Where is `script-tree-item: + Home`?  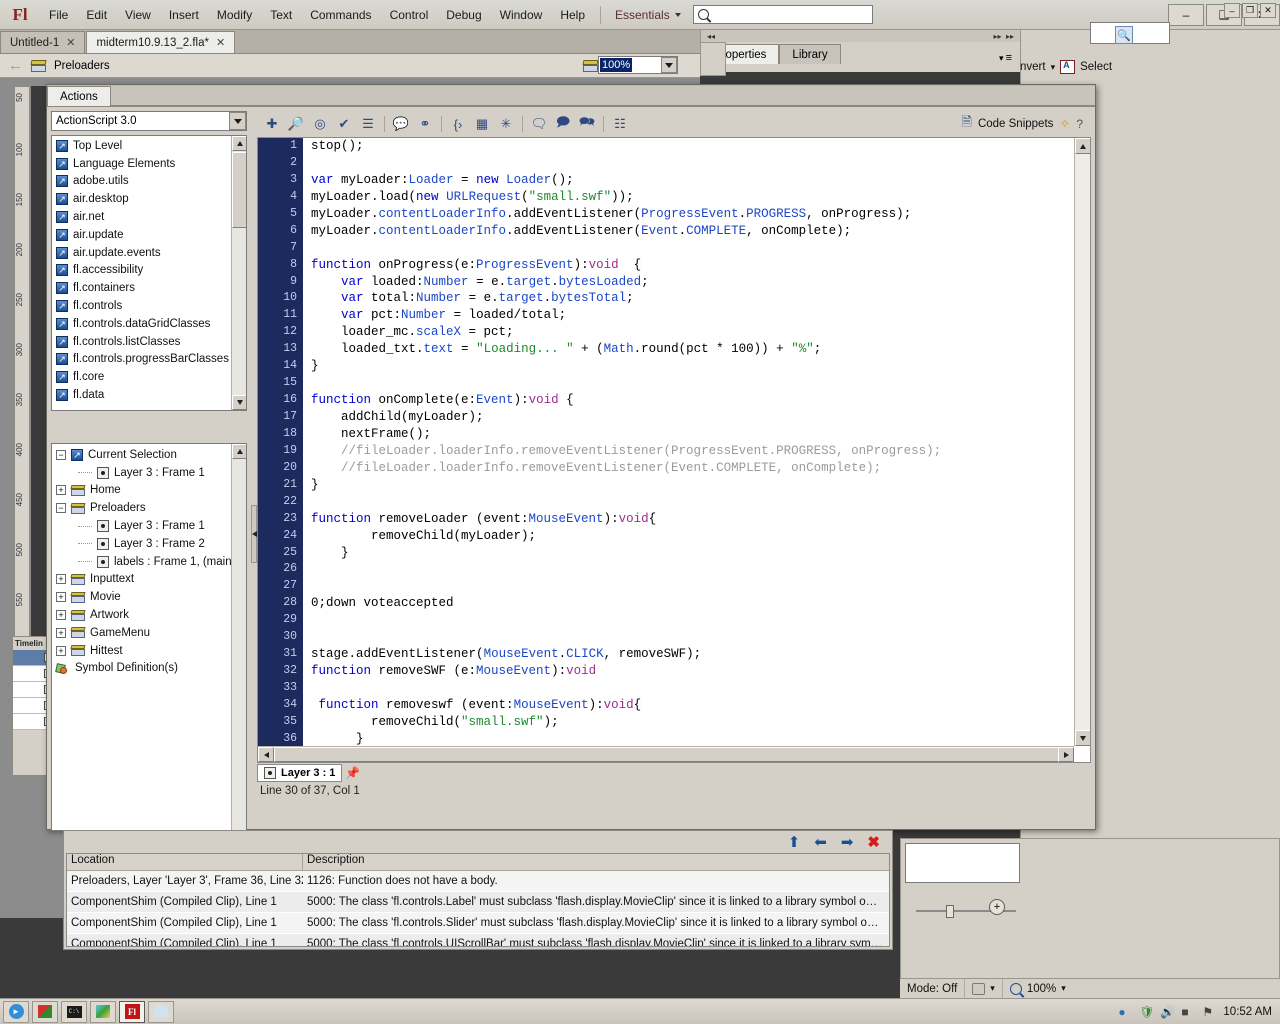 script-tree-item: + Home is located at coordinates (141, 491).